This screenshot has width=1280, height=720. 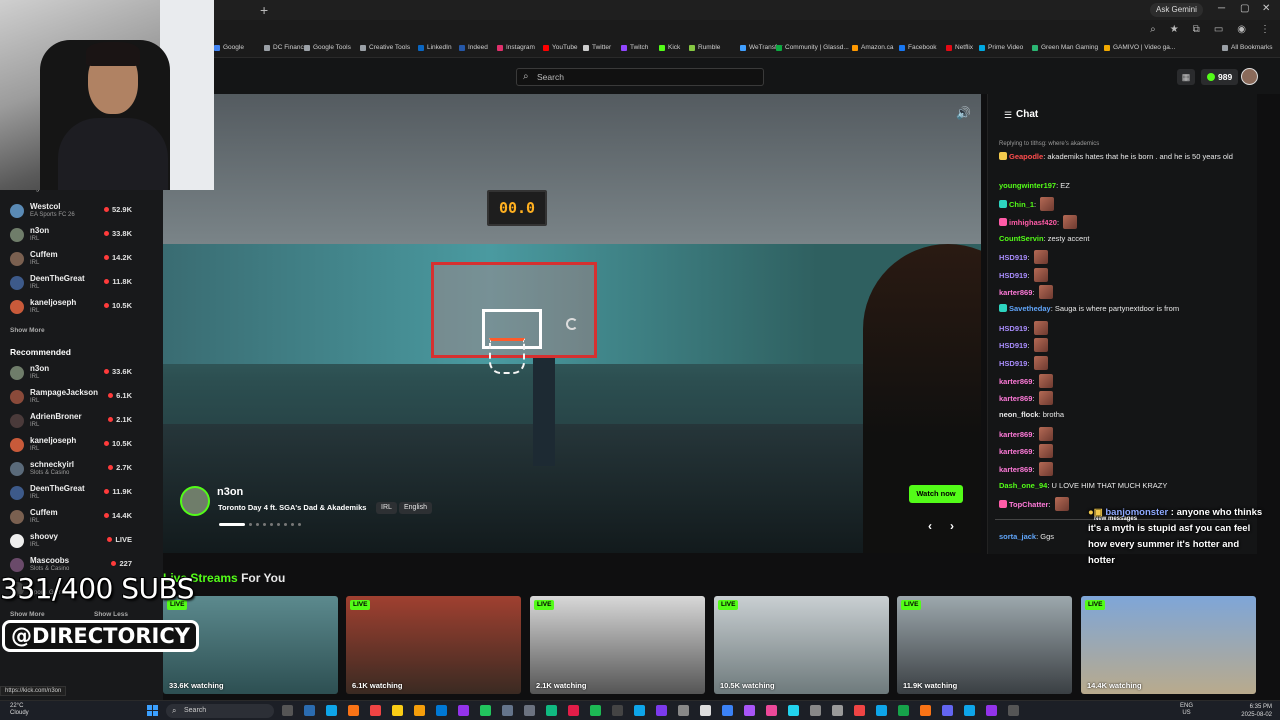 I want to click on featured-streamer-name: n3on, so click(x=230, y=492).